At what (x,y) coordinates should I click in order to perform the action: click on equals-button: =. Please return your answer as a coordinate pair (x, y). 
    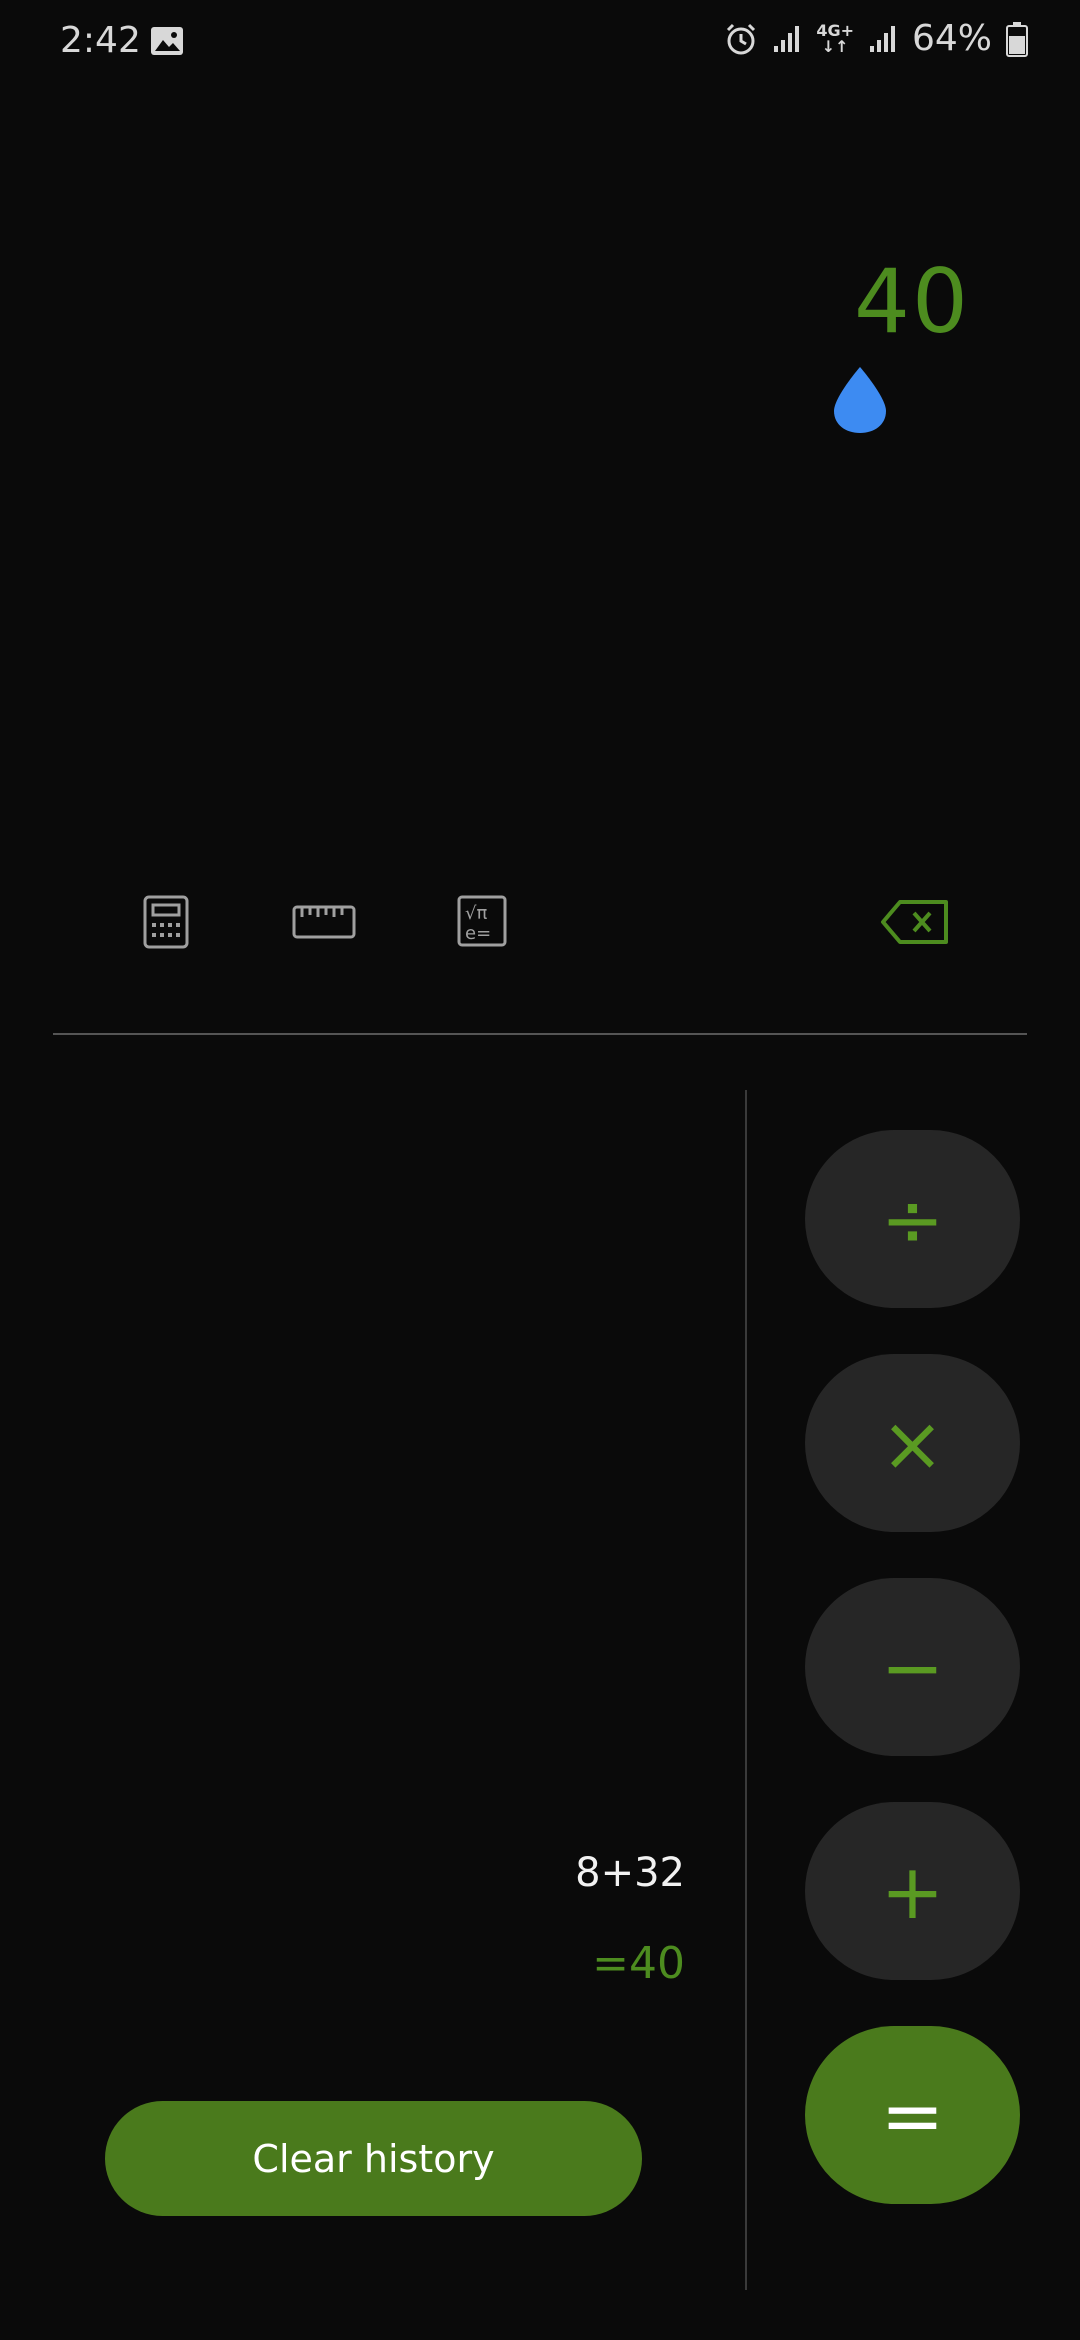
    Looking at the image, I should click on (912, 2115).